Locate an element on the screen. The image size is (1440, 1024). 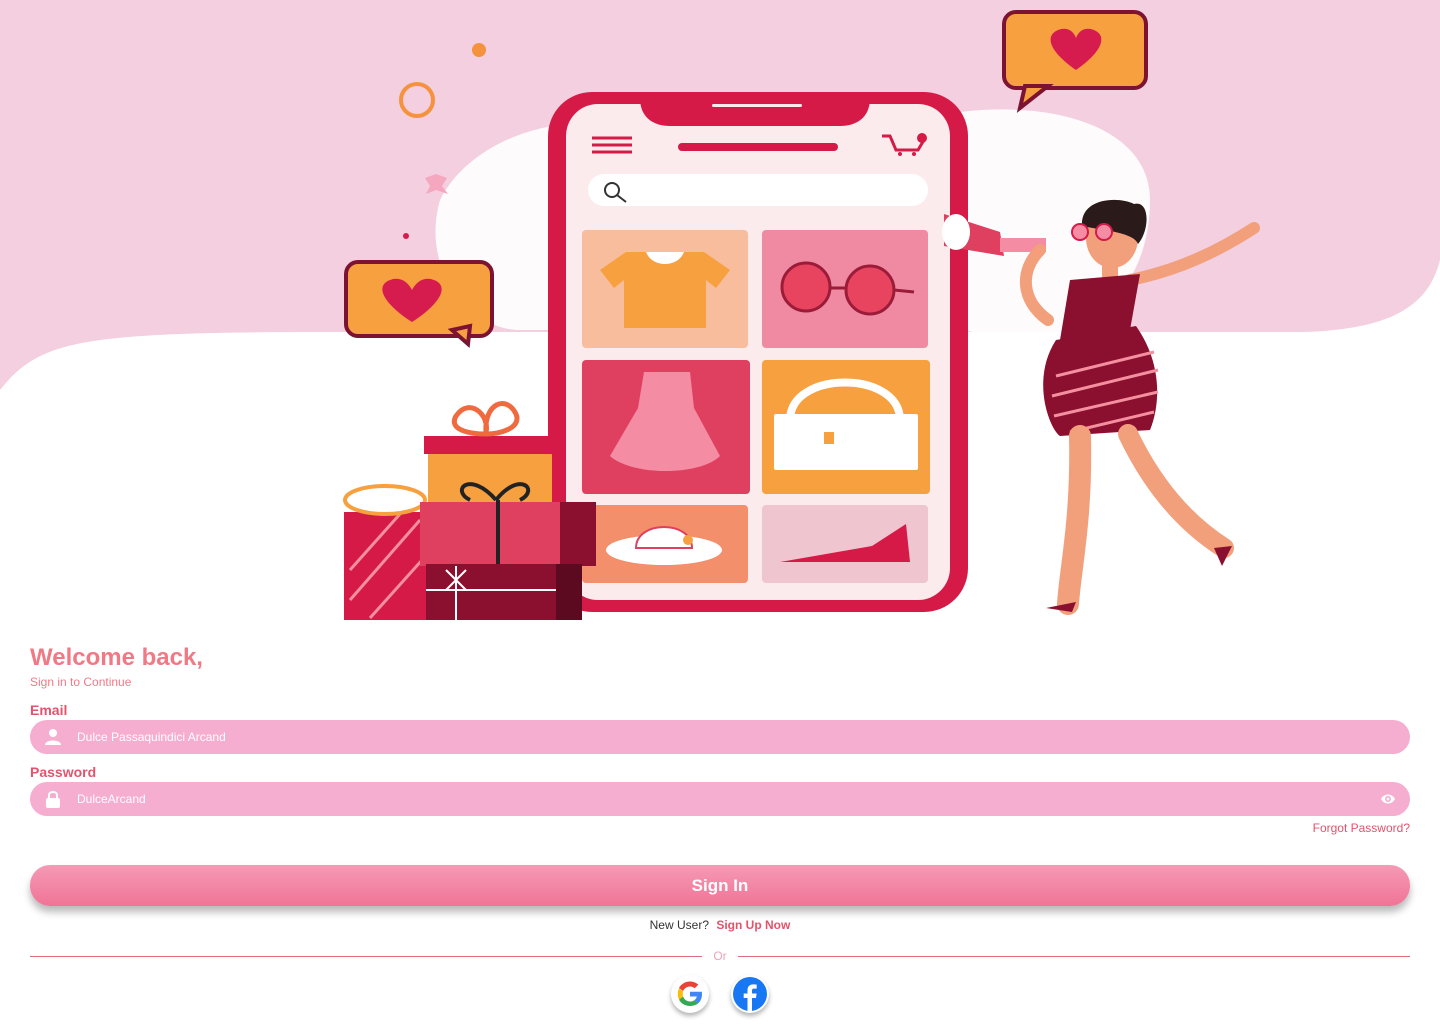
email-value: Dulce Passaquindici Arcand is located at coordinates (151, 737).